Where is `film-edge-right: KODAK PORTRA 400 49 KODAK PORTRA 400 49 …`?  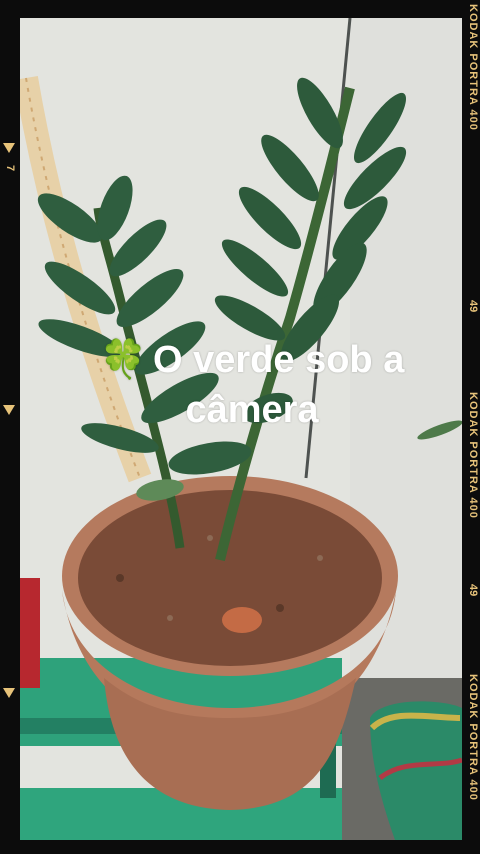 film-edge-right: KODAK PORTRA 400 49 KODAK PORTRA 400 49 … is located at coordinates (471, 427).